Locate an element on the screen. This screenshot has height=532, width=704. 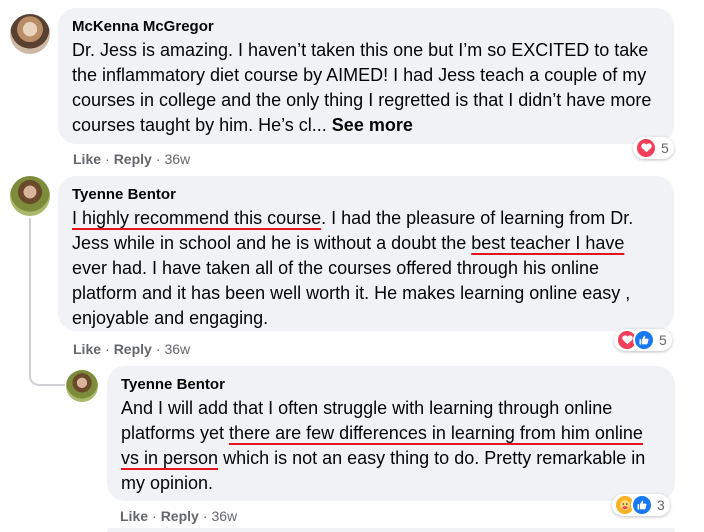
reaction-summary: 3 is located at coordinates (641, 505).